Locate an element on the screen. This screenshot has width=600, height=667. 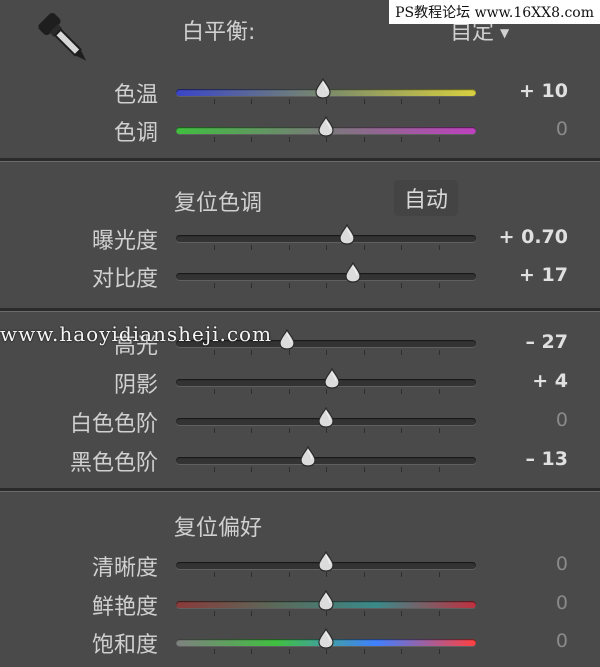
eyedropper-icon is located at coordinates (62, 36).